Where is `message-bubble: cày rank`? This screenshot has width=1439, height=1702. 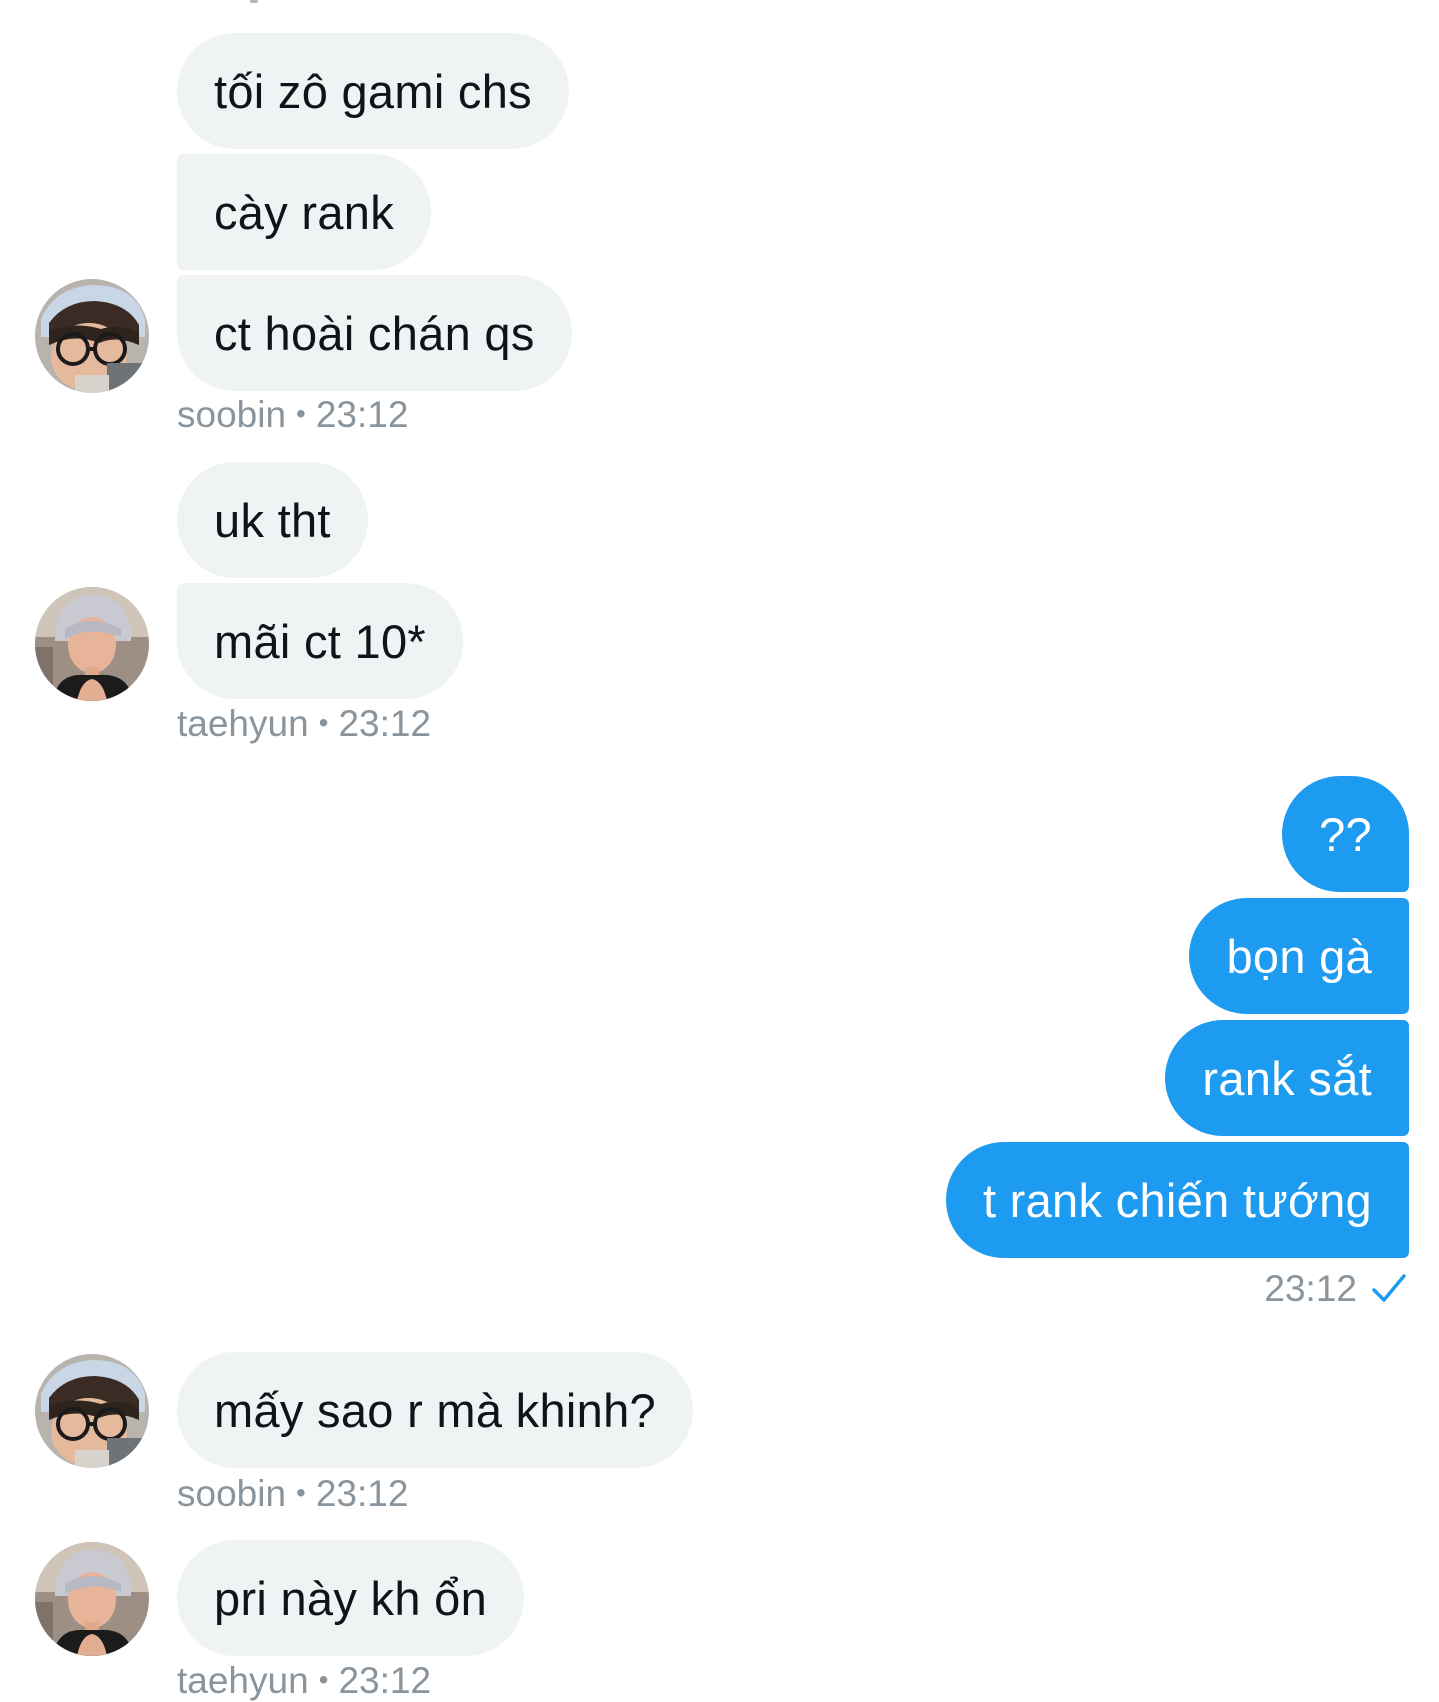 message-bubble: cày rank is located at coordinates (304, 212).